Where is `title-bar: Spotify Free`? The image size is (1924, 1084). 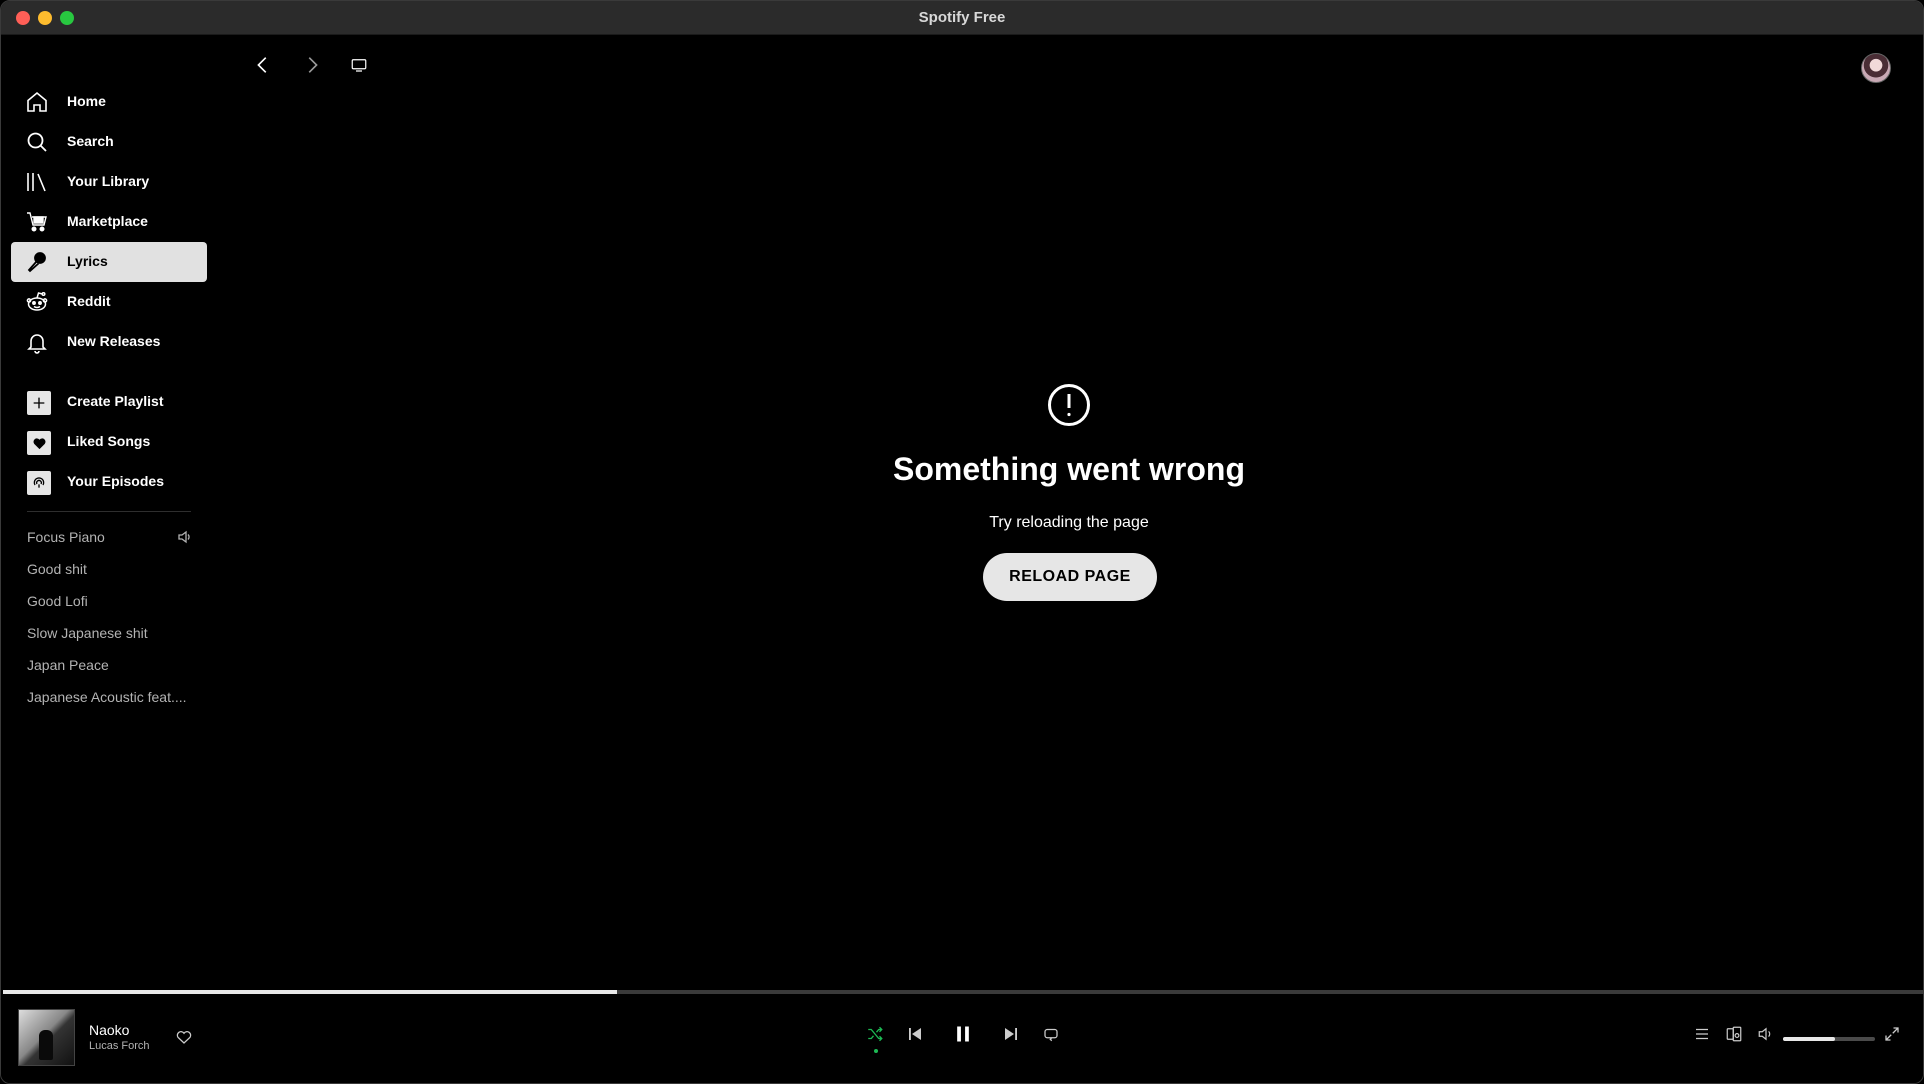 title-bar: Spotify Free is located at coordinates (962, 18).